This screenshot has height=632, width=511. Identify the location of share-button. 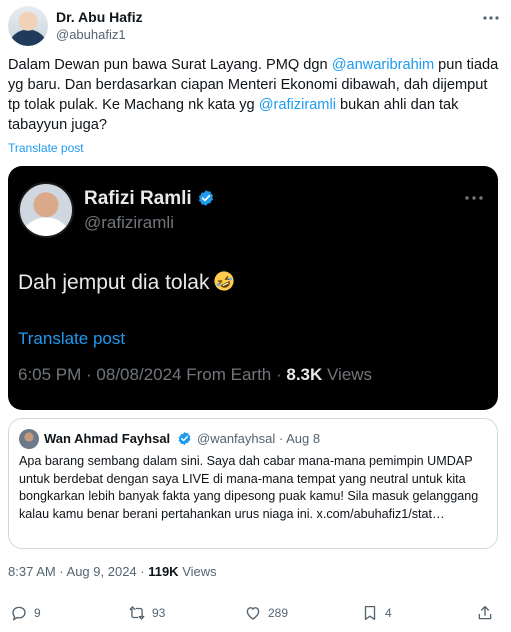
(485, 613).